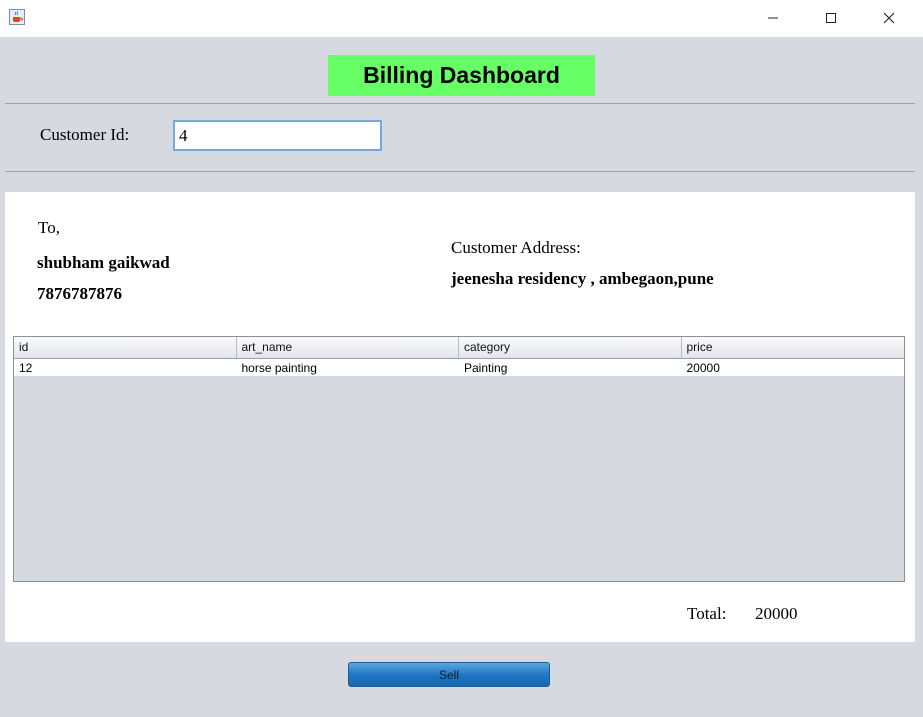 This screenshot has height=717, width=923. What do you see at coordinates (461, 18) in the screenshot?
I see `window-title-bar` at bounding box center [461, 18].